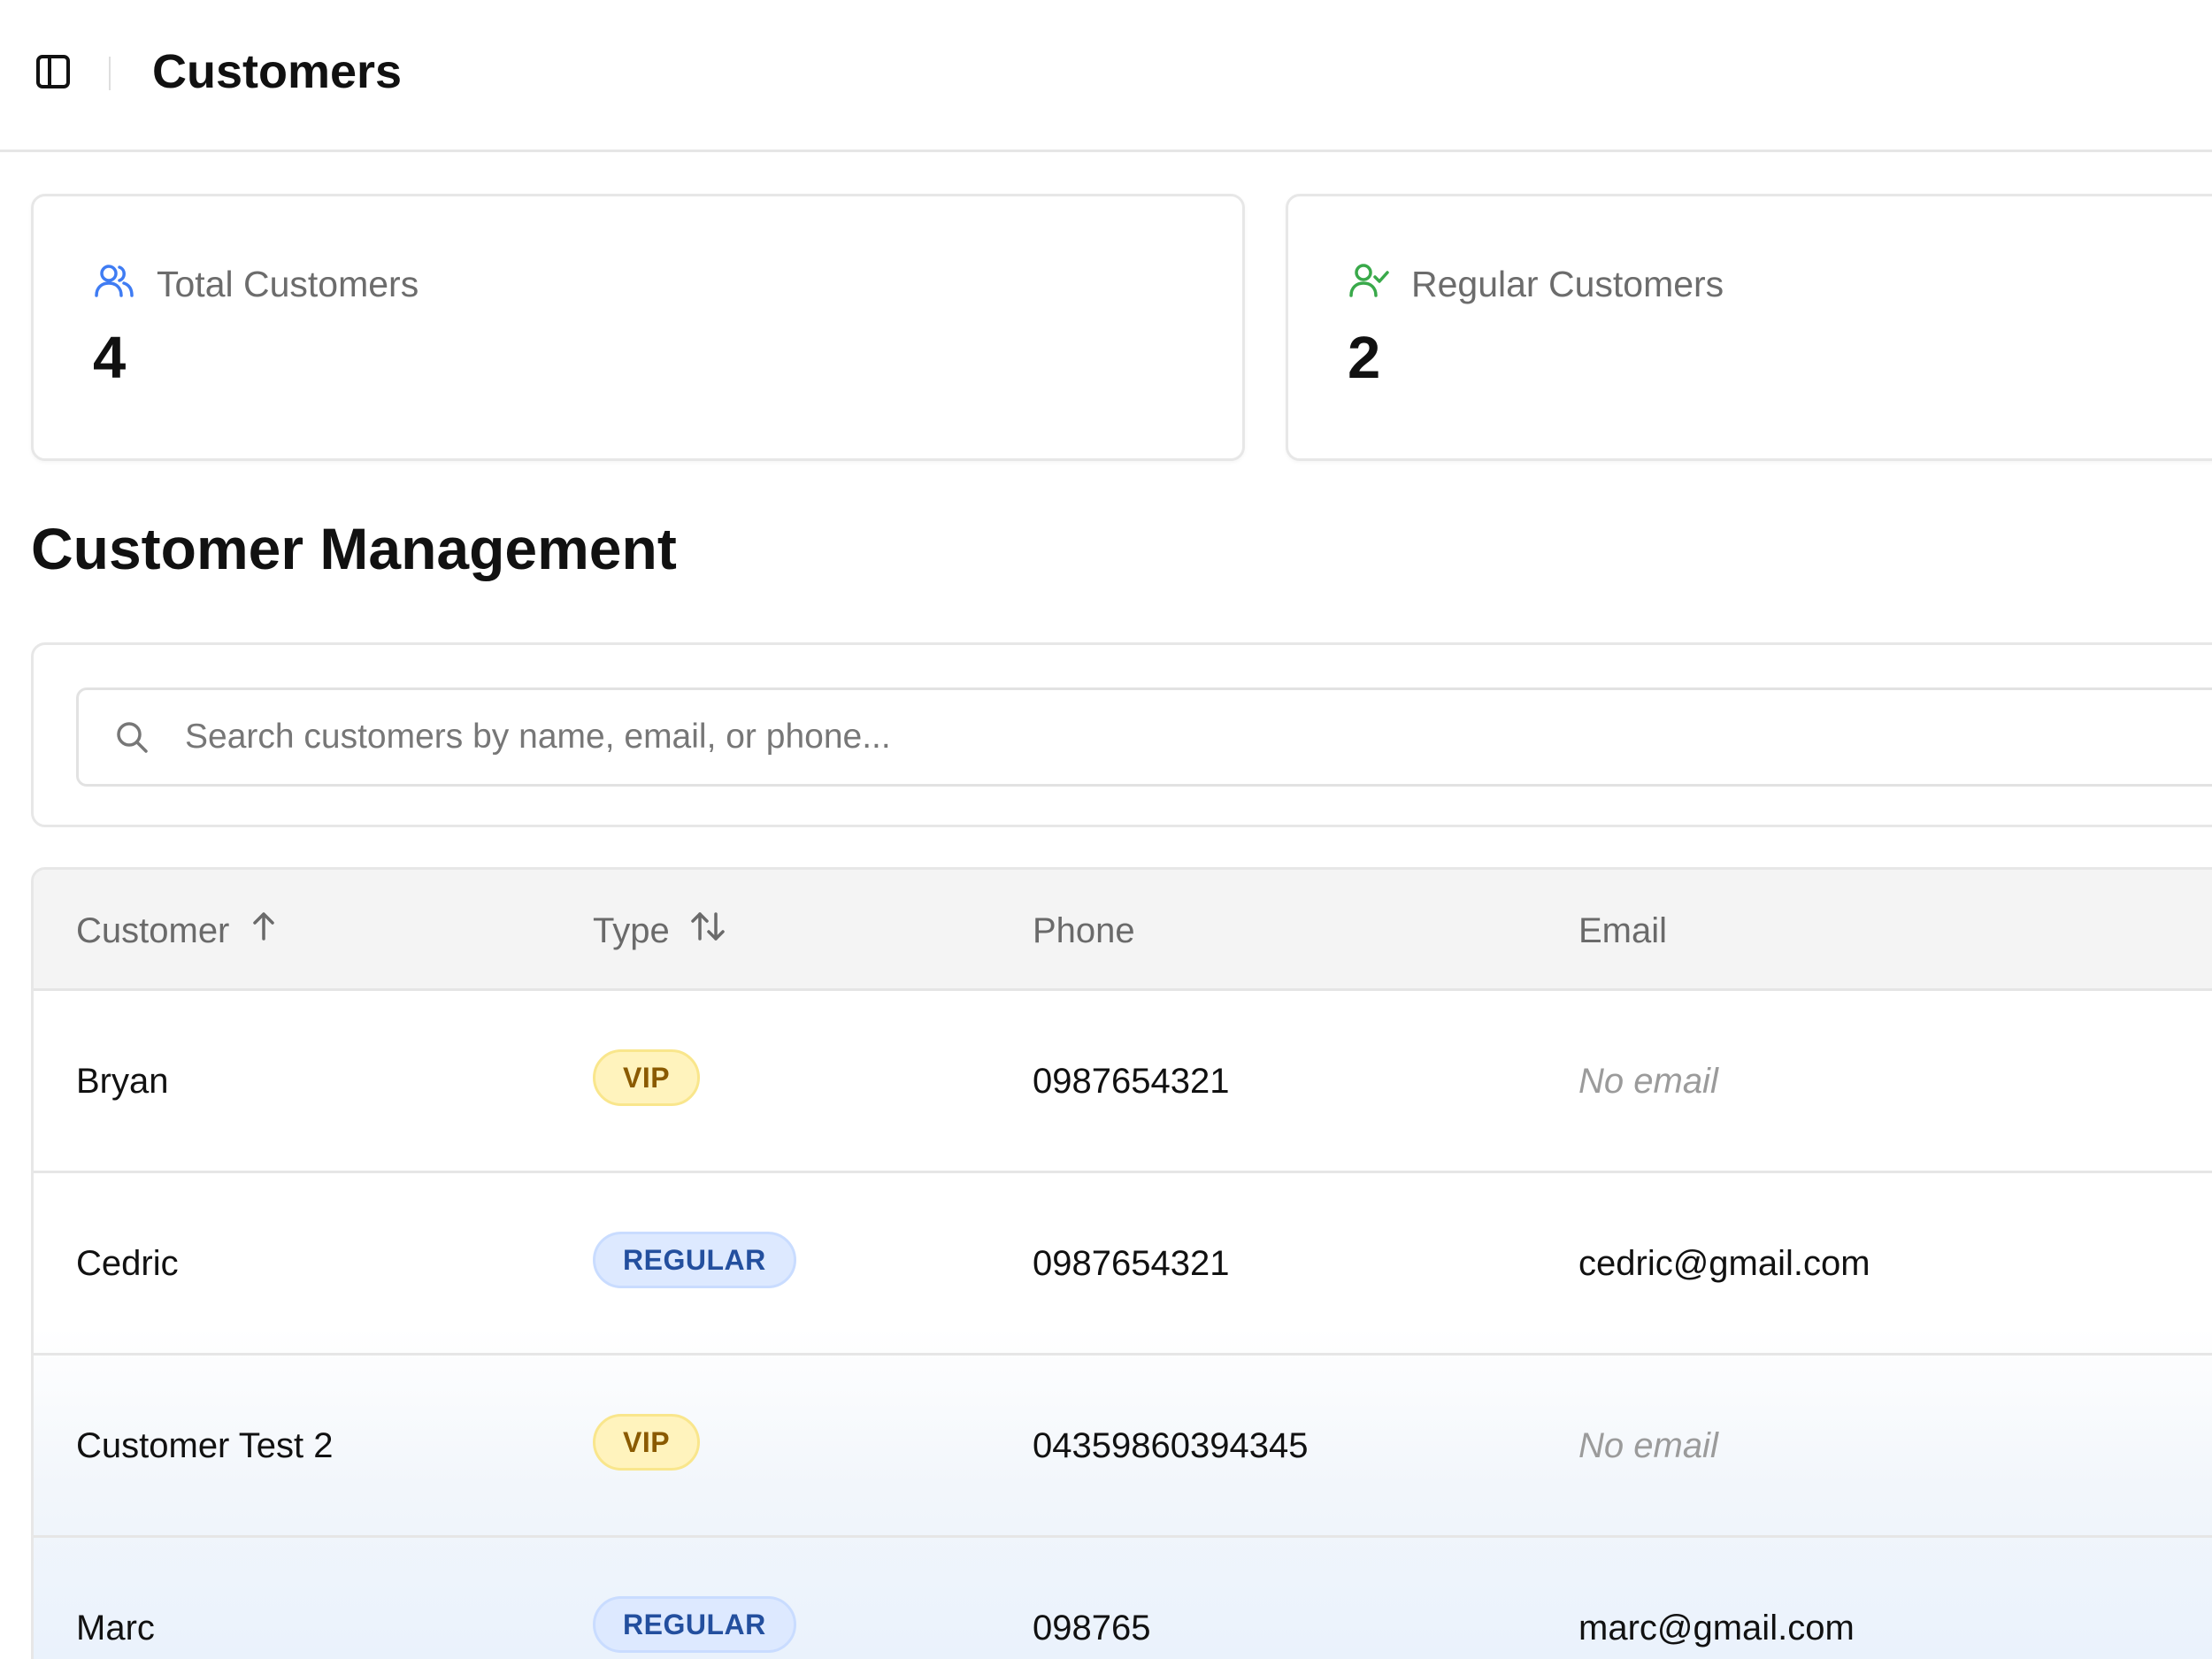 This screenshot has width=2212, height=1659. I want to click on customer-name: Marc, so click(116, 1628).